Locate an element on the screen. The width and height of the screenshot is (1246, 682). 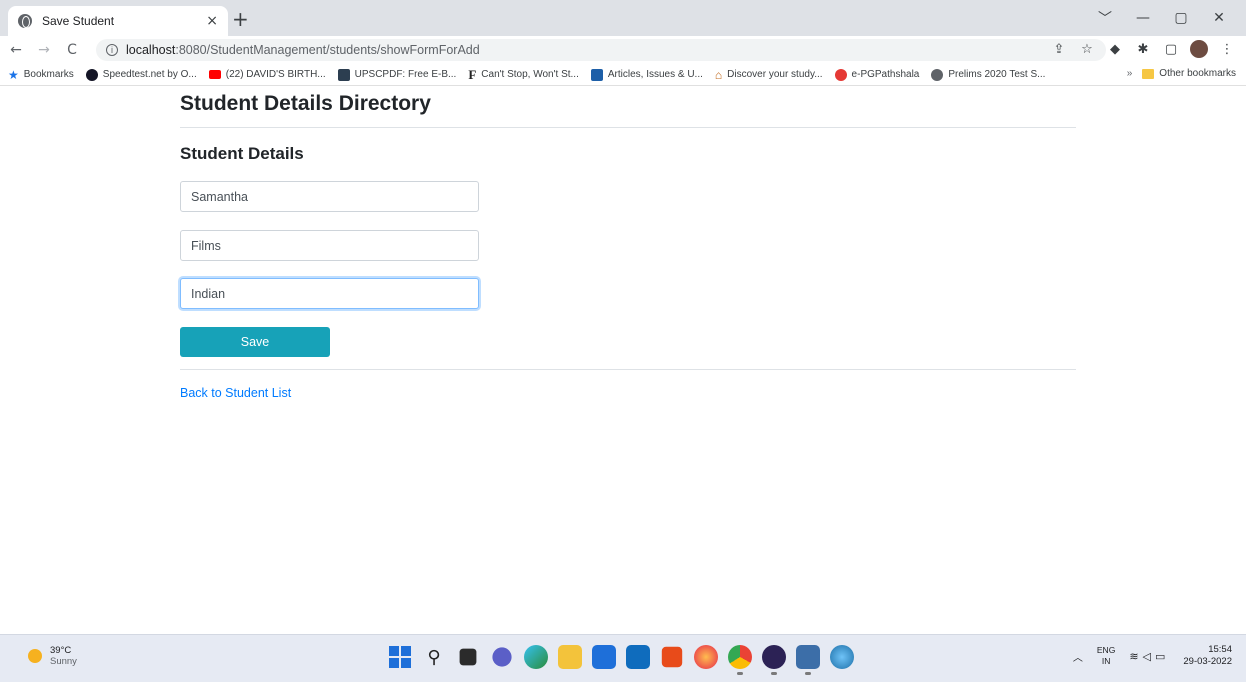
share-icon: ⇪ is located at coordinates (1059, 49).